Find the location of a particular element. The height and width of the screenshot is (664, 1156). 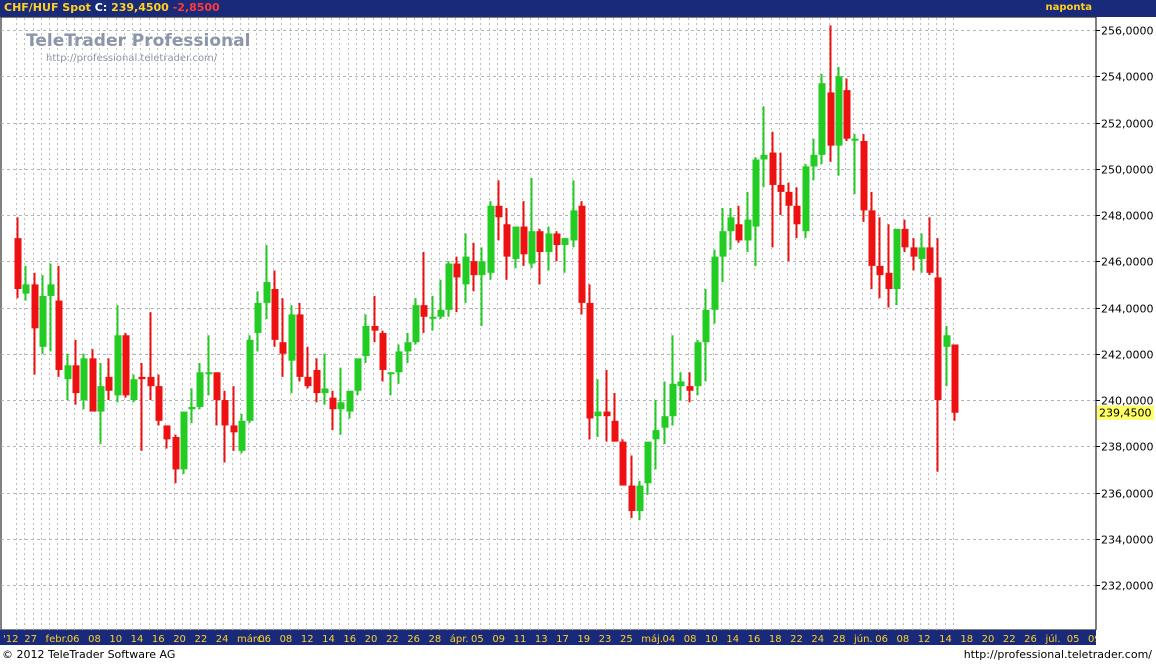

x-tick-label: 19 is located at coordinates (583, 639).